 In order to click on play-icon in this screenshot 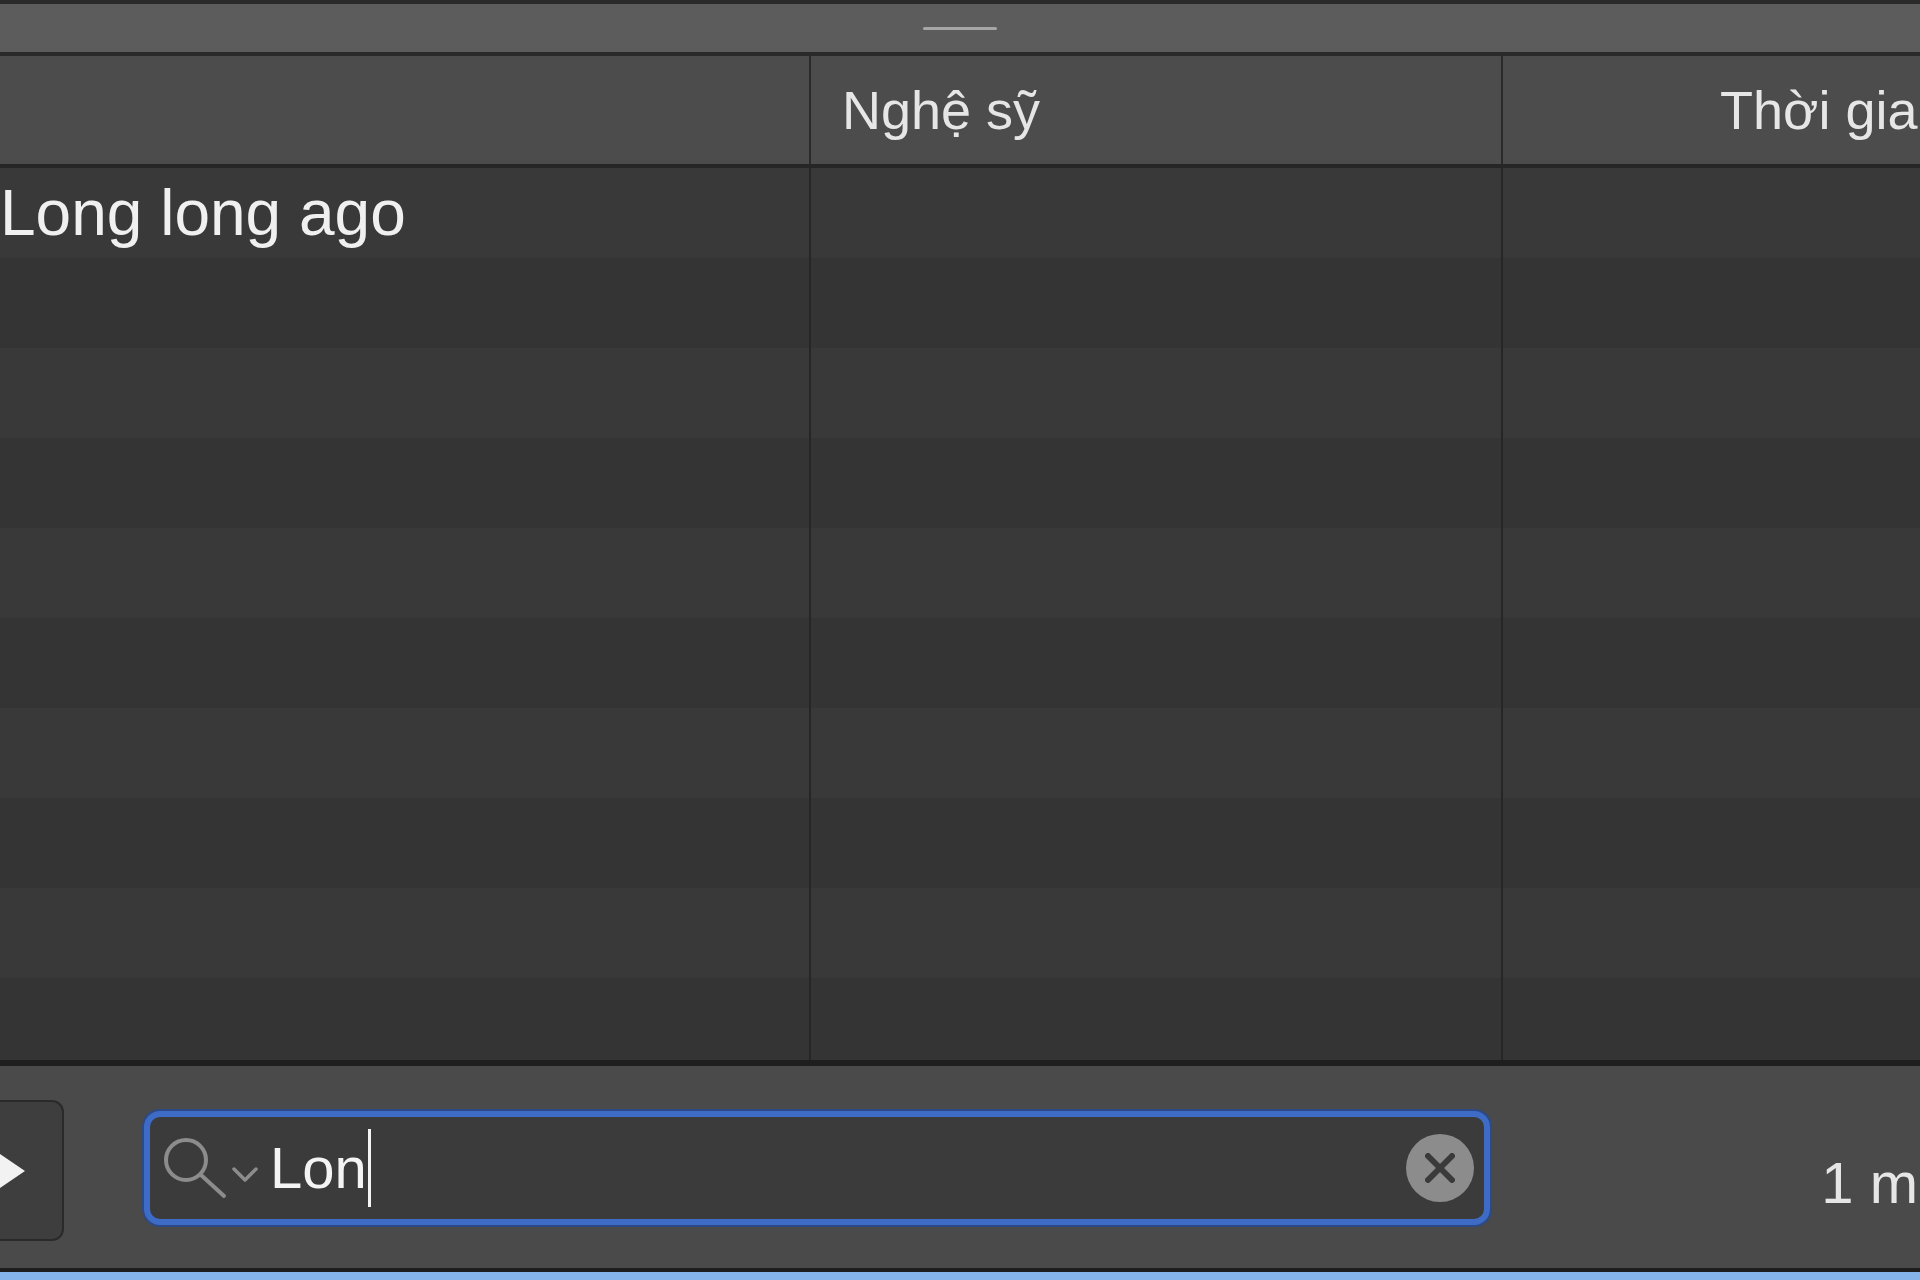, I will do `click(12, 1170)`.